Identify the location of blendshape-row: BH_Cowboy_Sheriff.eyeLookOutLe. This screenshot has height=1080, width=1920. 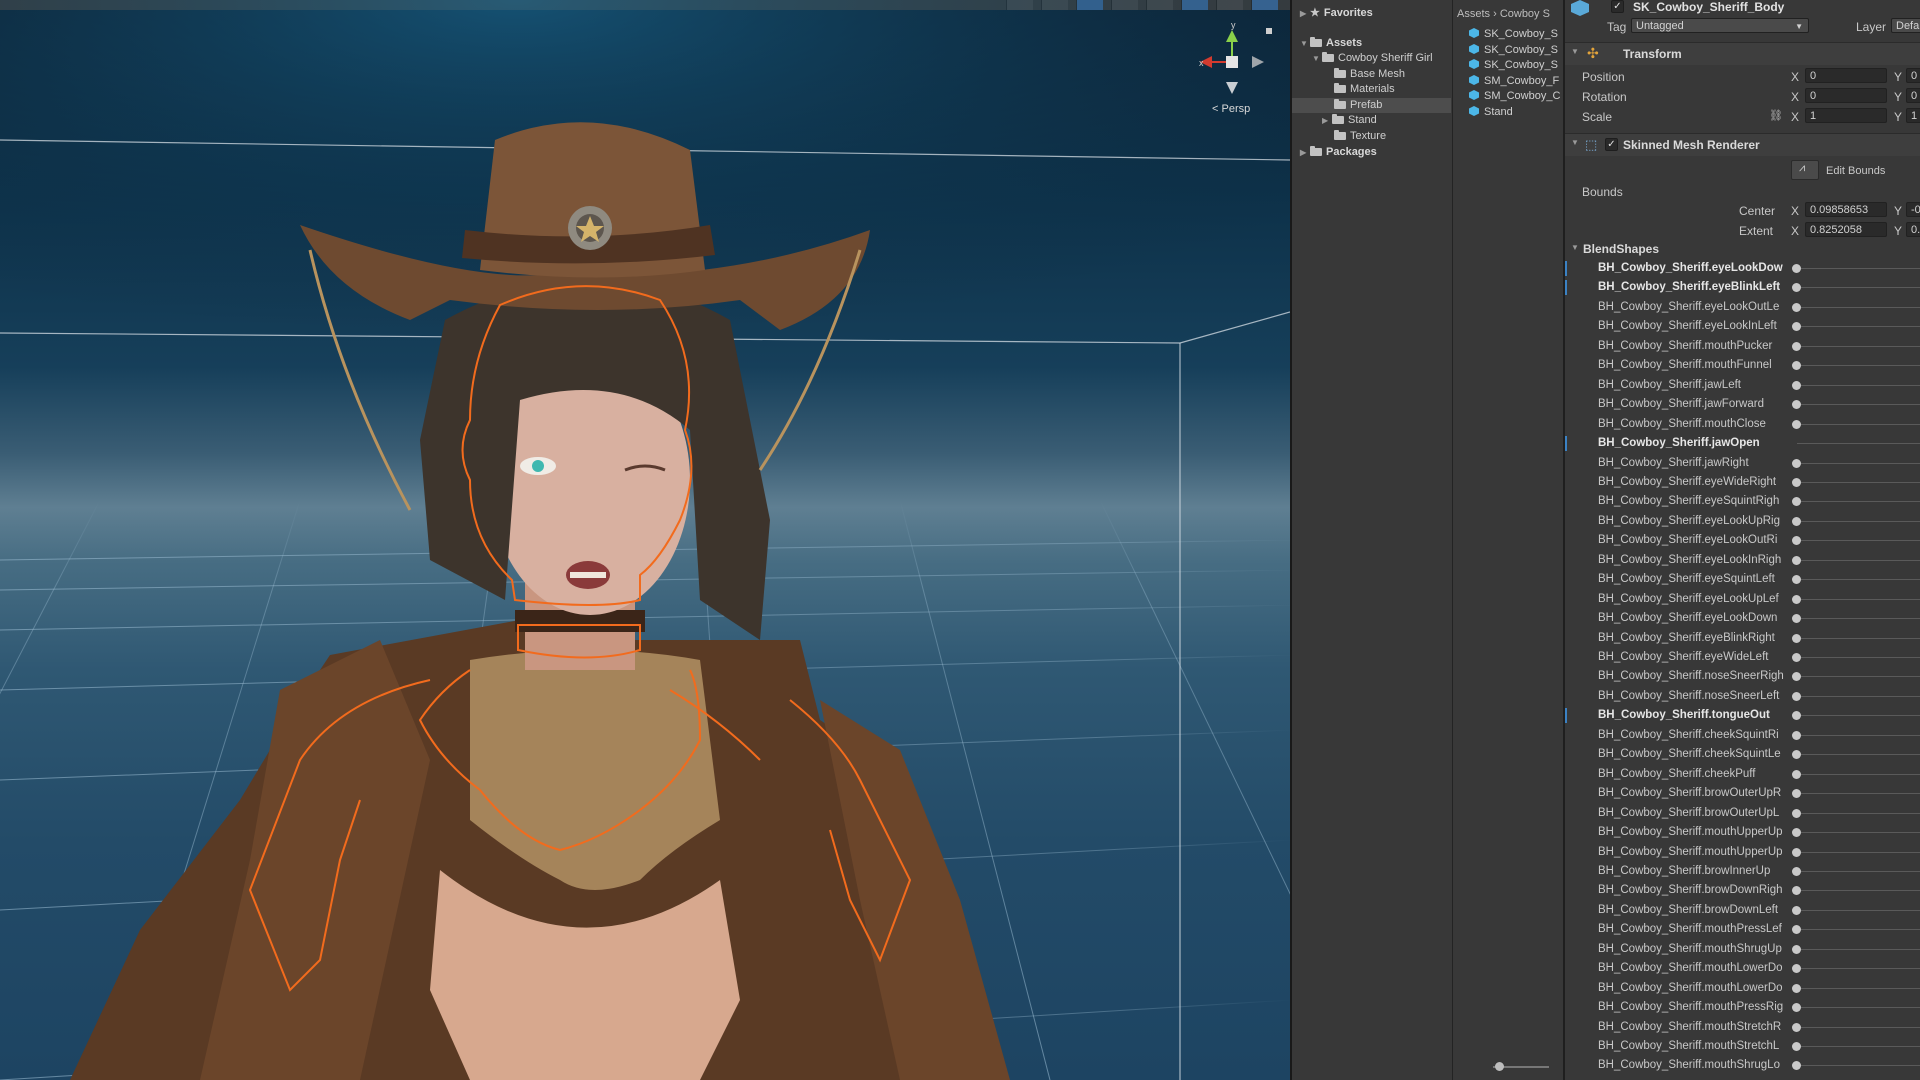
(1742, 307).